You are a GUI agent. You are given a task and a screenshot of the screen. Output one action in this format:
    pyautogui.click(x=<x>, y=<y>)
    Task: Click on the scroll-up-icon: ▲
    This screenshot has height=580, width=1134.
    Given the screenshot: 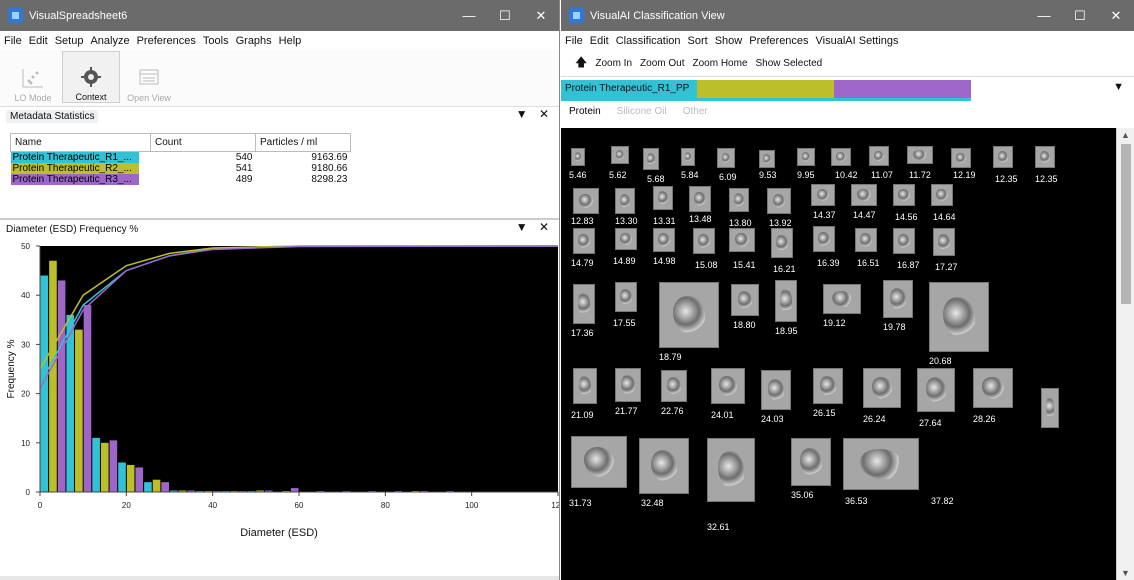 What is the action you would take?
    pyautogui.click(x=1125, y=135)
    